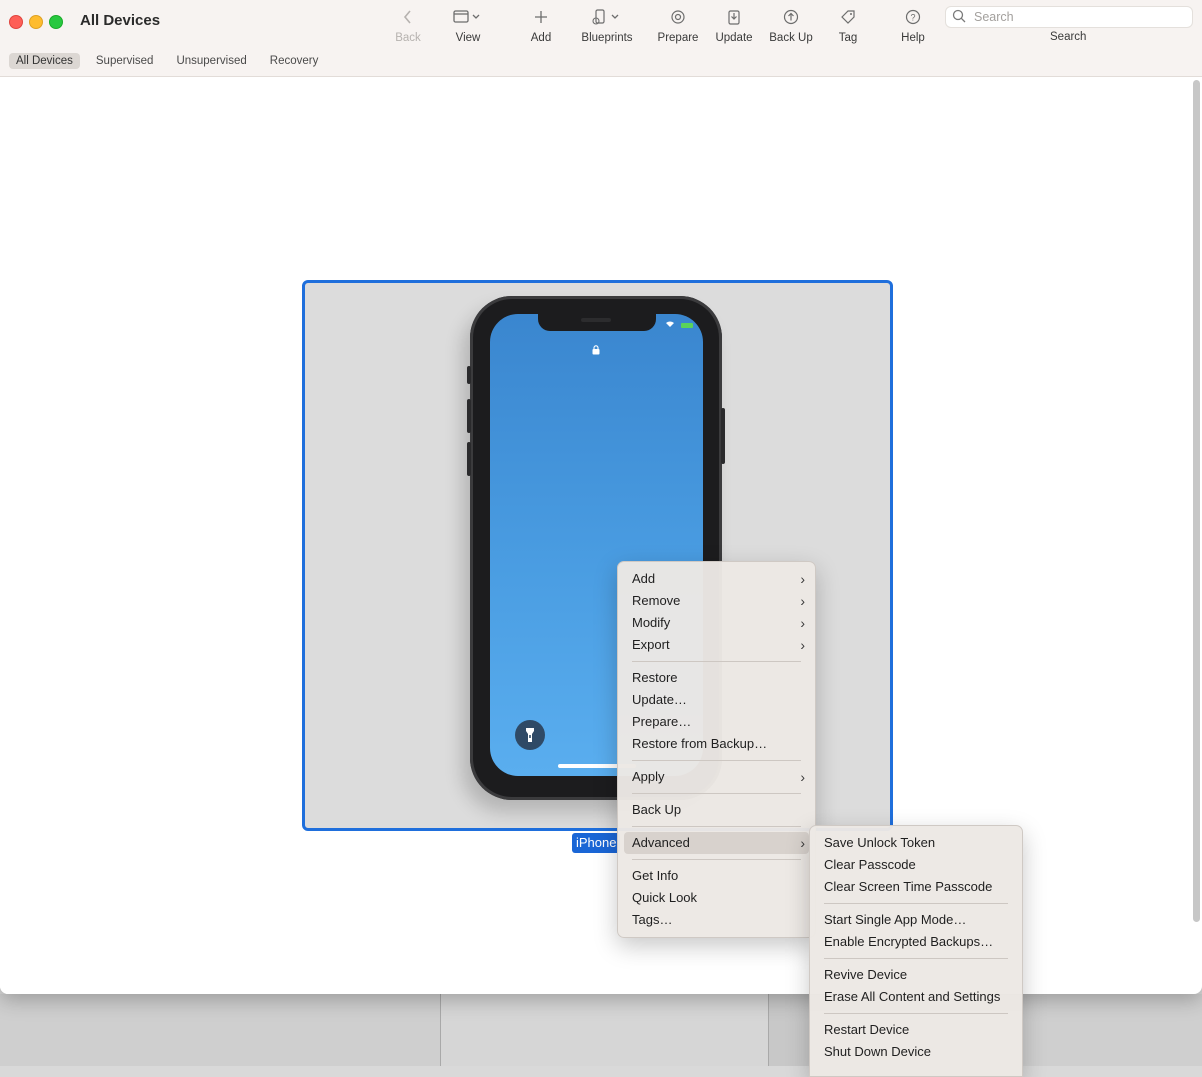 The width and height of the screenshot is (1202, 1077). What do you see at coordinates (678, 38) in the screenshot?
I see `prepare-label: Prepare` at bounding box center [678, 38].